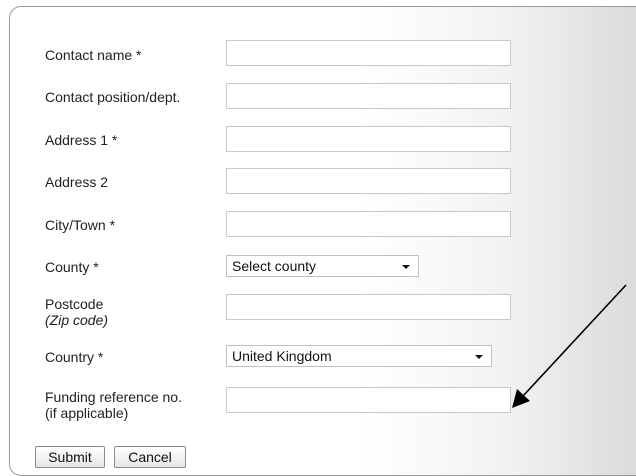  I want to click on county-select: Select county, so click(322, 266).